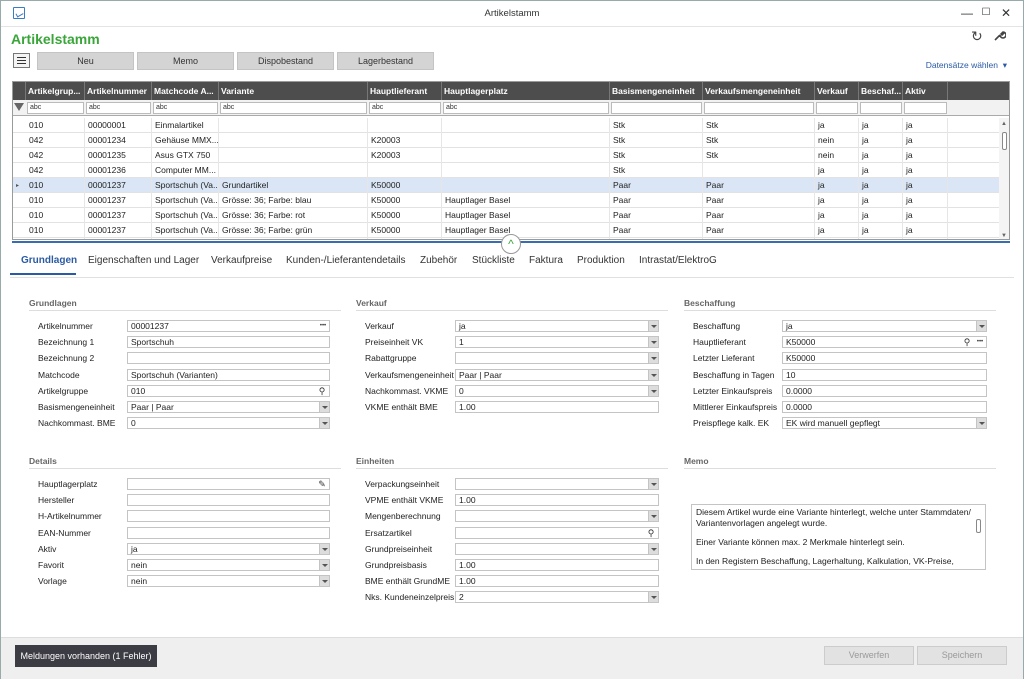 Image resolution: width=1024 pixels, height=679 pixels. Describe the element at coordinates (241, 260) in the screenshot. I see `tab-verkaufpreise: Verkaufpreise` at that location.